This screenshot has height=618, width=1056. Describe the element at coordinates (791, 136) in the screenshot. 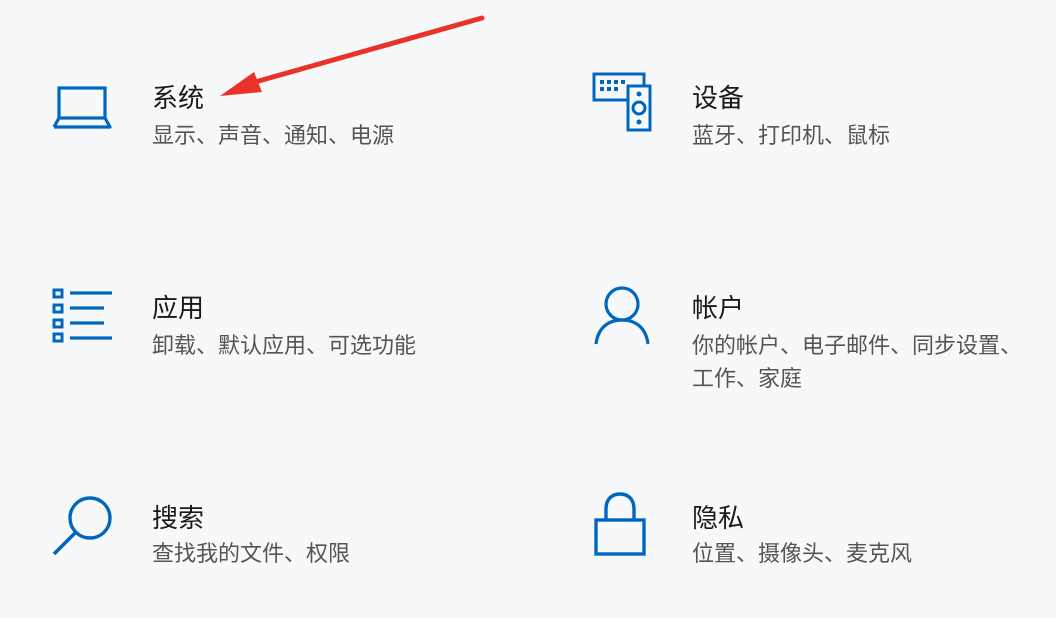

I see `tile-description: 蓝牙、打印机、鼠标` at that location.